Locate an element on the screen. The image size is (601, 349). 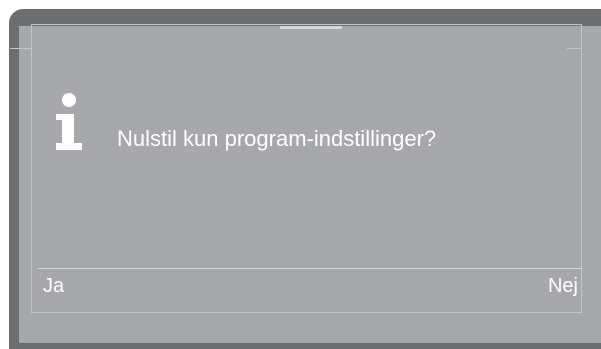
info-icon-dot is located at coordinates (69, 100).